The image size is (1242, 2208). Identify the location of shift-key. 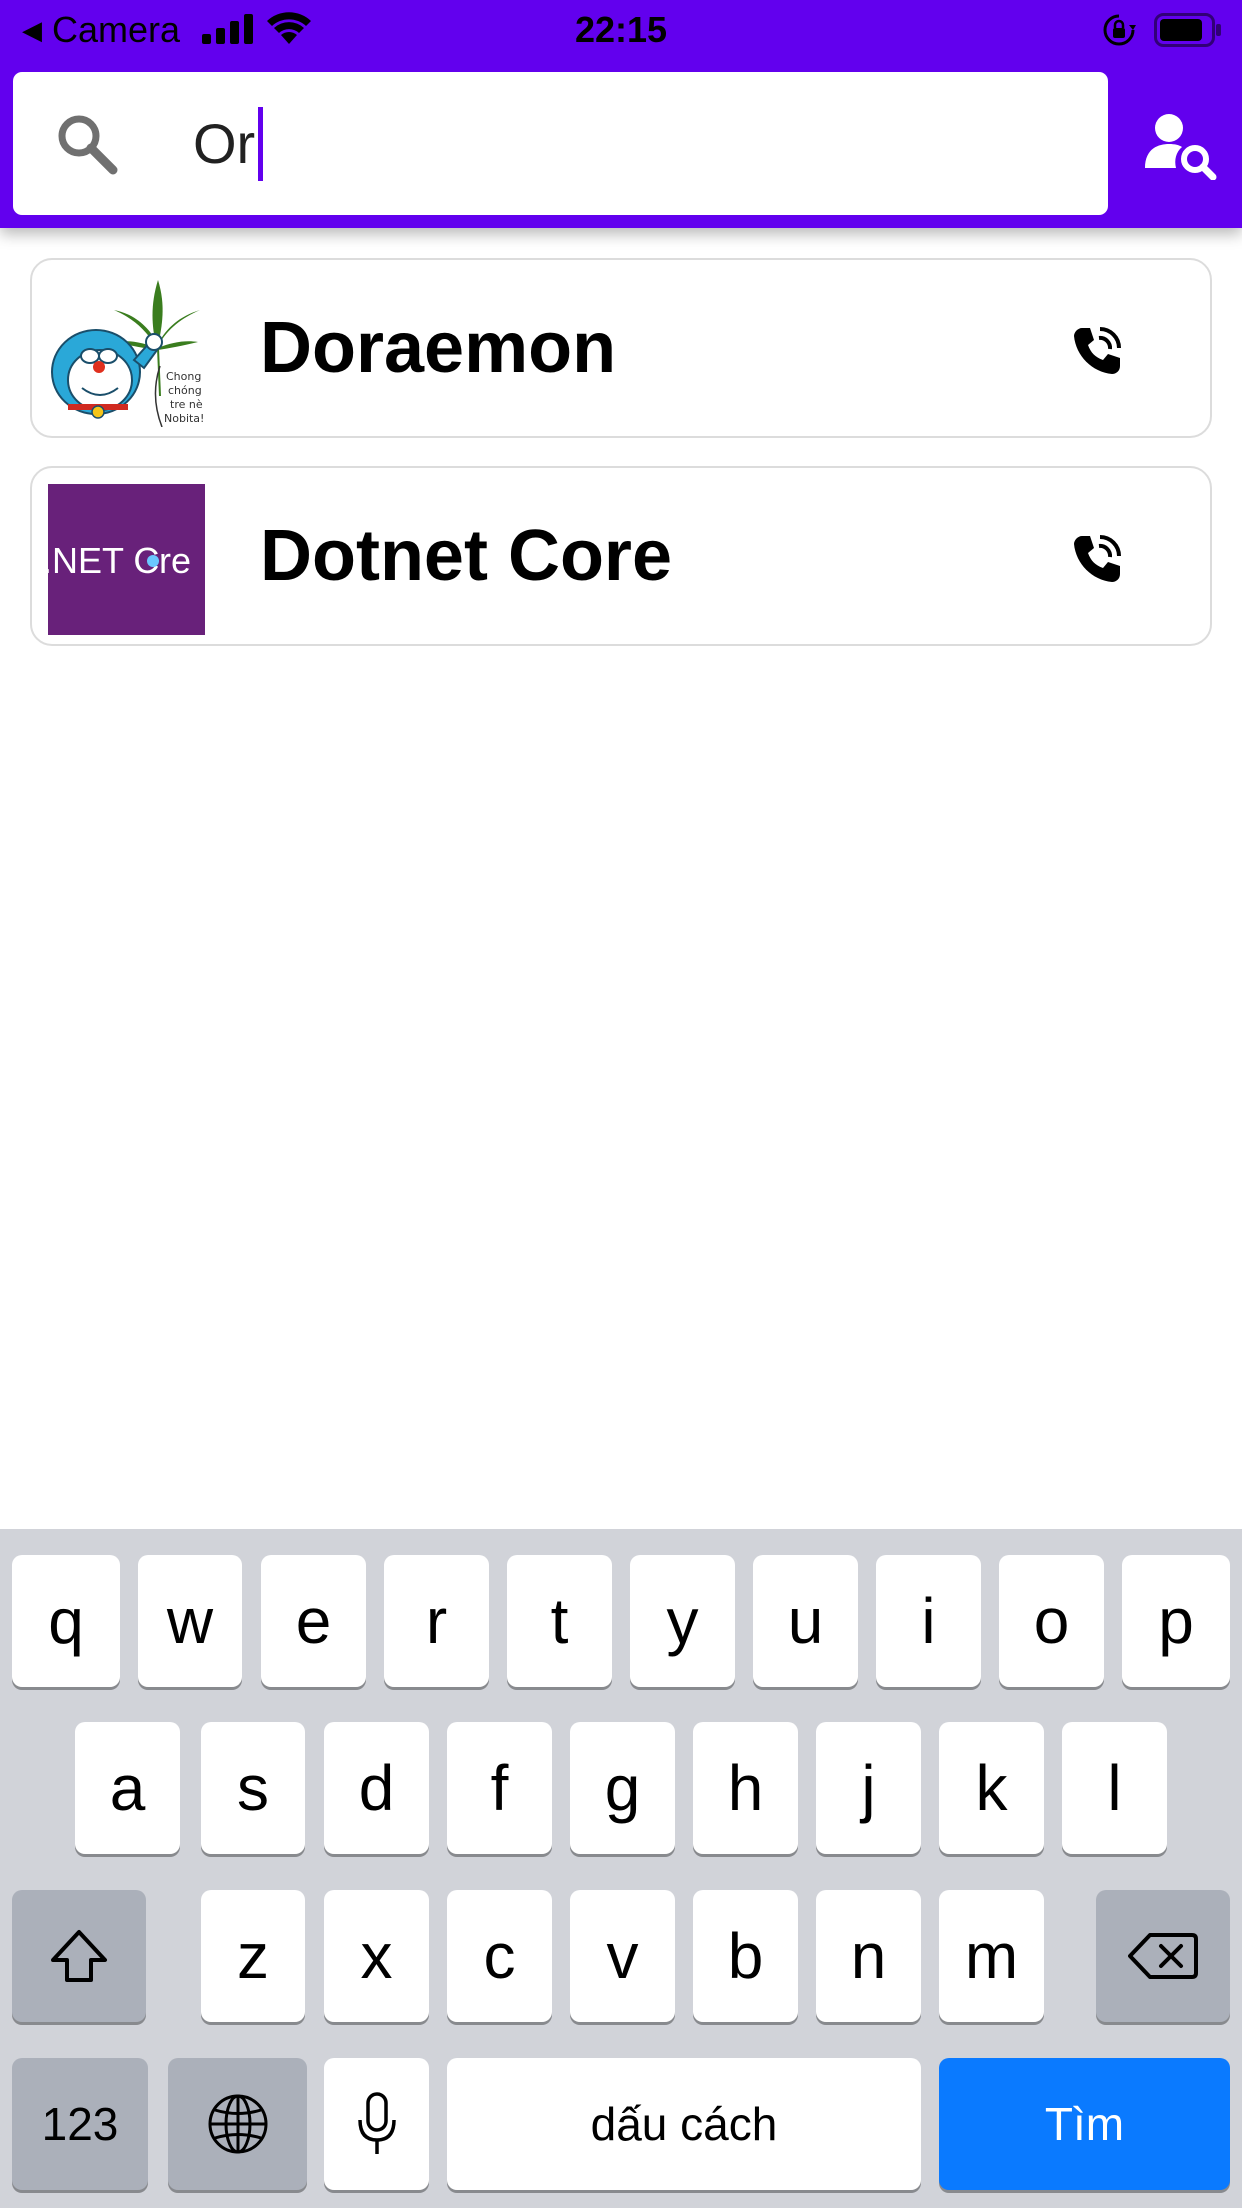
(79, 1956).